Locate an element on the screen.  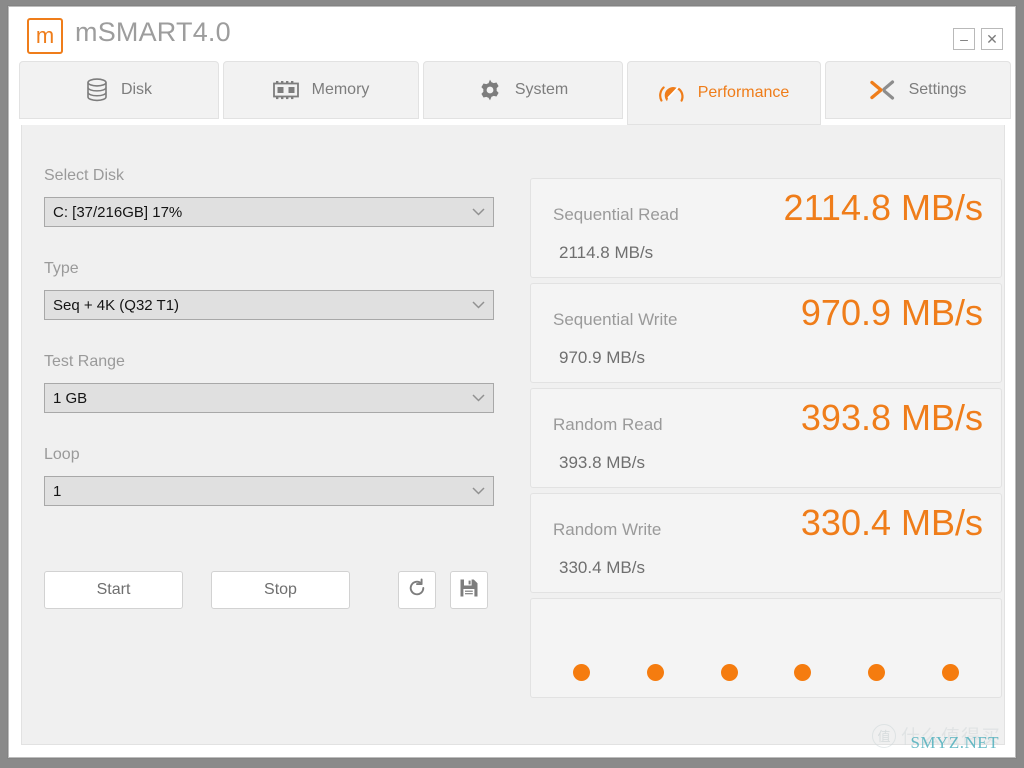
field-select-disk: Select Disk C: [37/216GB] 17% is located at coordinates (269, 197).